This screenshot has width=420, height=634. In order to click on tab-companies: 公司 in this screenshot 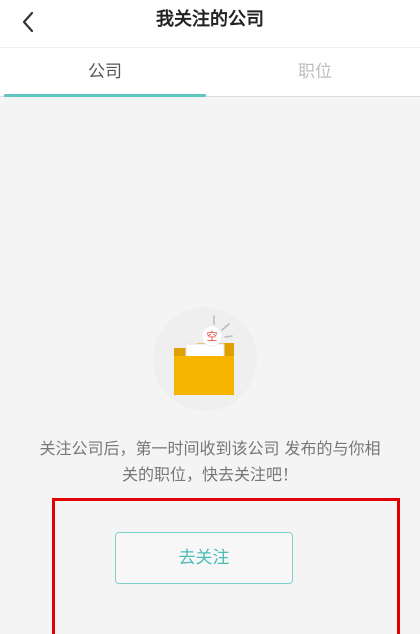, I will do `click(105, 72)`.